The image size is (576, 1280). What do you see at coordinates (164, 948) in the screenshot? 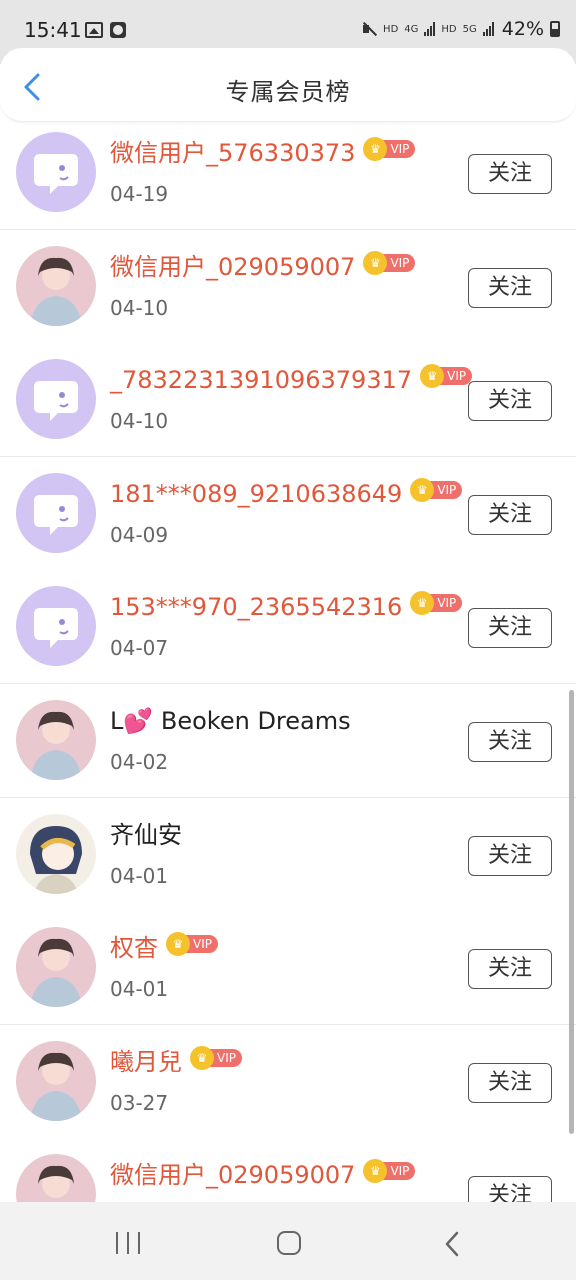
I see `member-name-line: 权杳 ♛ VIP` at bounding box center [164, 948].